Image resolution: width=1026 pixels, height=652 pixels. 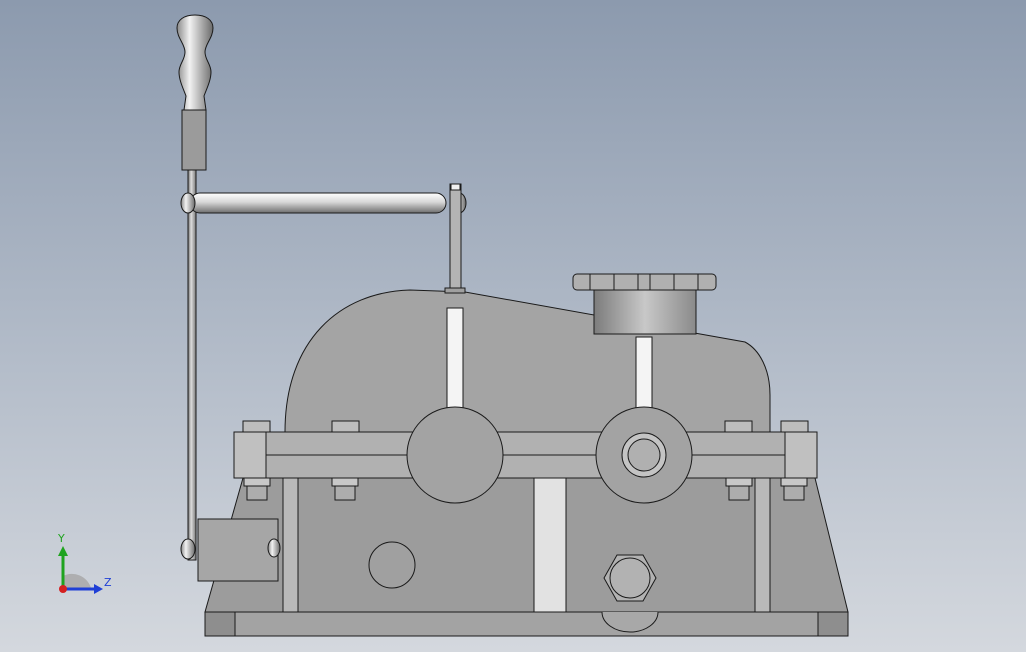 I want to click on bearing-housing-left, so click(x=455, y=455).